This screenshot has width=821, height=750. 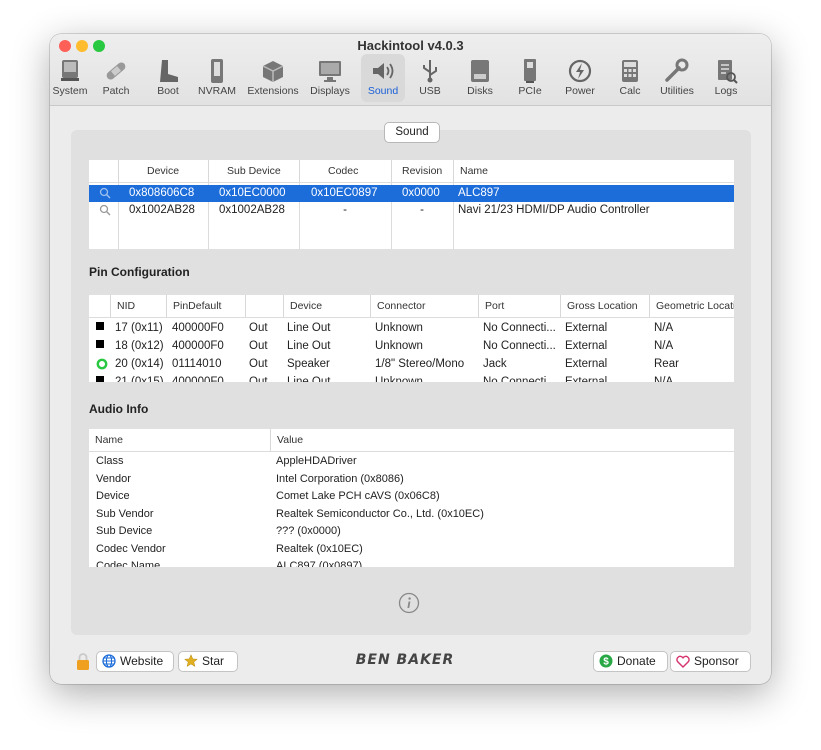 What do you see at coordinates (580, 78) in the screenshot?
I see `toolbar-item-power: Power` at bounding box center [580, 78].